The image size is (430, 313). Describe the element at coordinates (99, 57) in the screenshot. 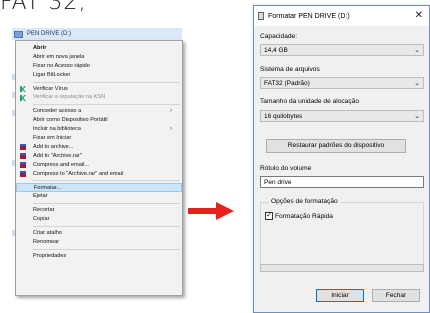

I see `menu-item-abrir-em-nova-janela: Abrir em nova janela` at that location.